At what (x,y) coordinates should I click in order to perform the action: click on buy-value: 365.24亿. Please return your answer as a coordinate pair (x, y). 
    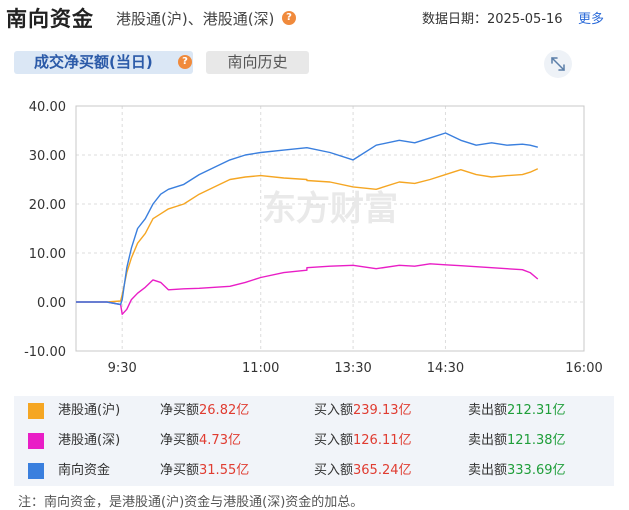
    Looking at the image, I should click on (382, 470).